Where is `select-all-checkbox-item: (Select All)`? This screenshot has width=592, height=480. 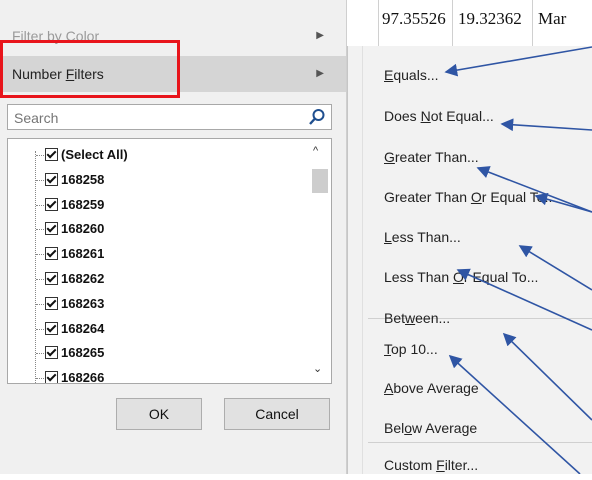 select-all-checkbox-item: (Select All) is located at coordinates (82, 155).